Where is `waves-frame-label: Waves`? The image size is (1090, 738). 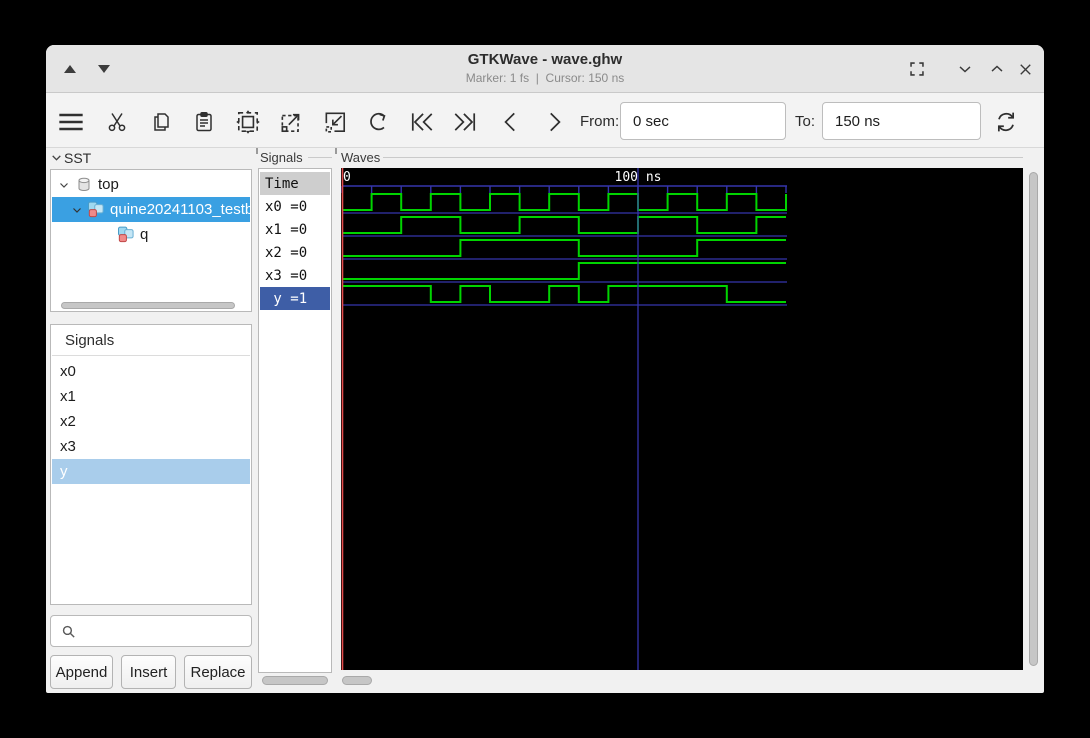
waves-frame-label: Waves is located at coordinates (361, 157).